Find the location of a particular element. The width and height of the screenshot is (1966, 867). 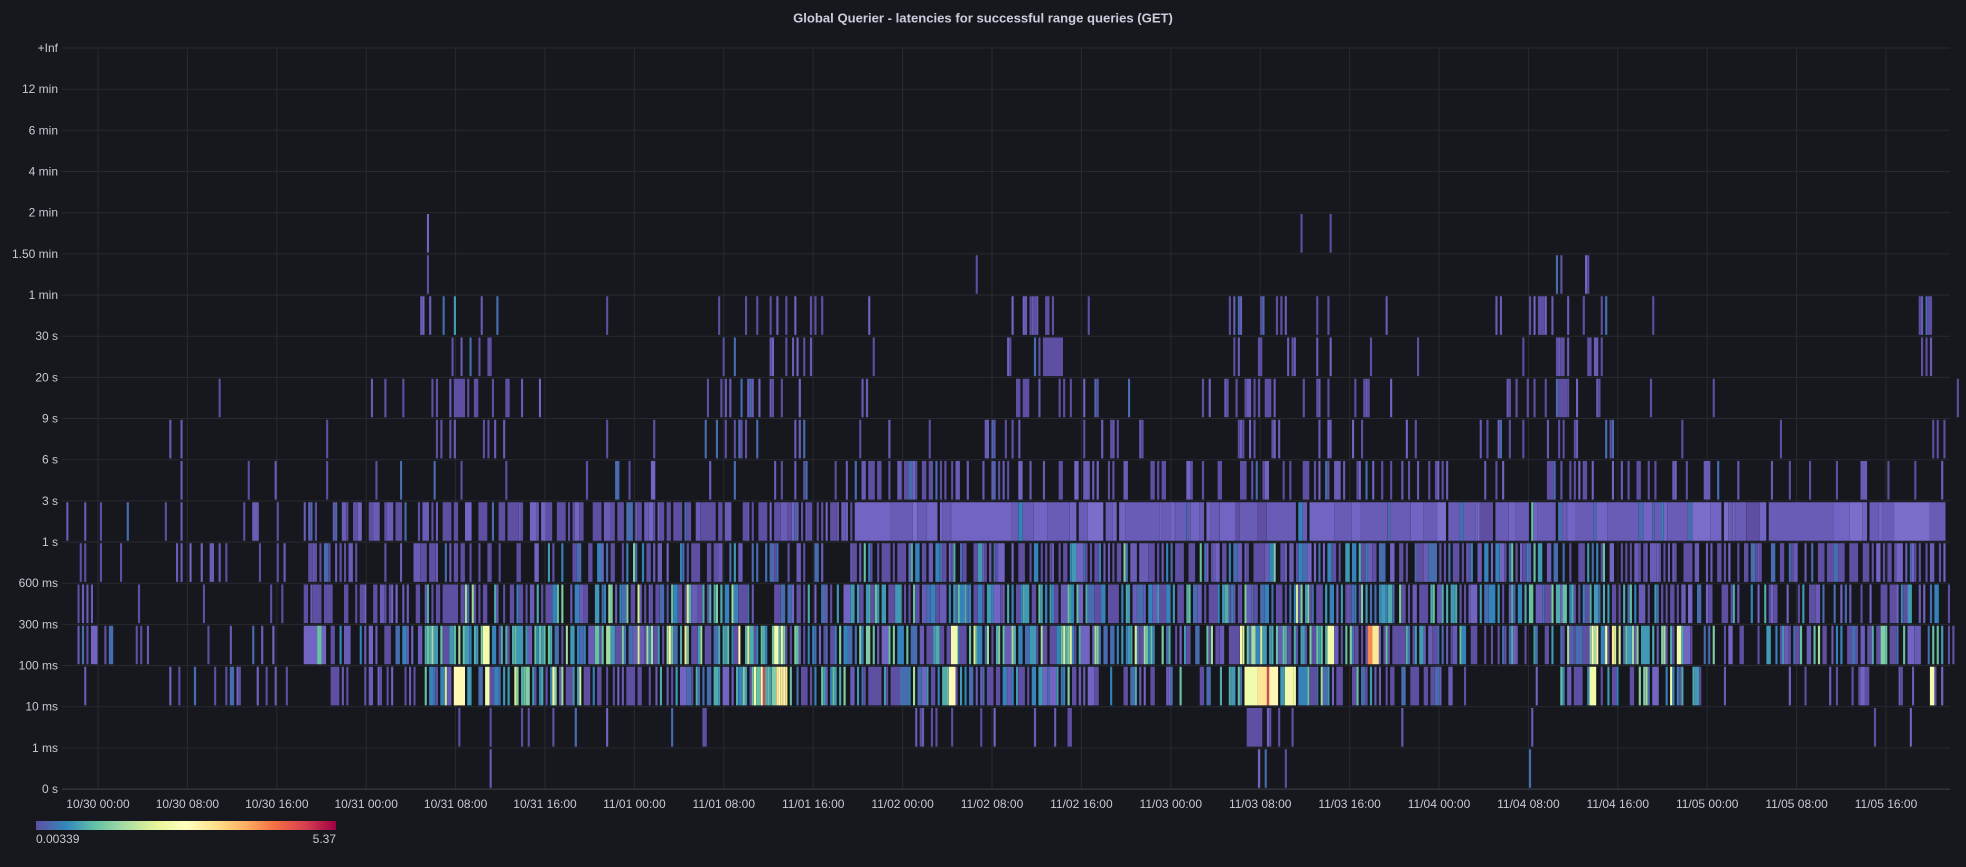

svg-text: 300 ms is located at coordinates (38, 624).